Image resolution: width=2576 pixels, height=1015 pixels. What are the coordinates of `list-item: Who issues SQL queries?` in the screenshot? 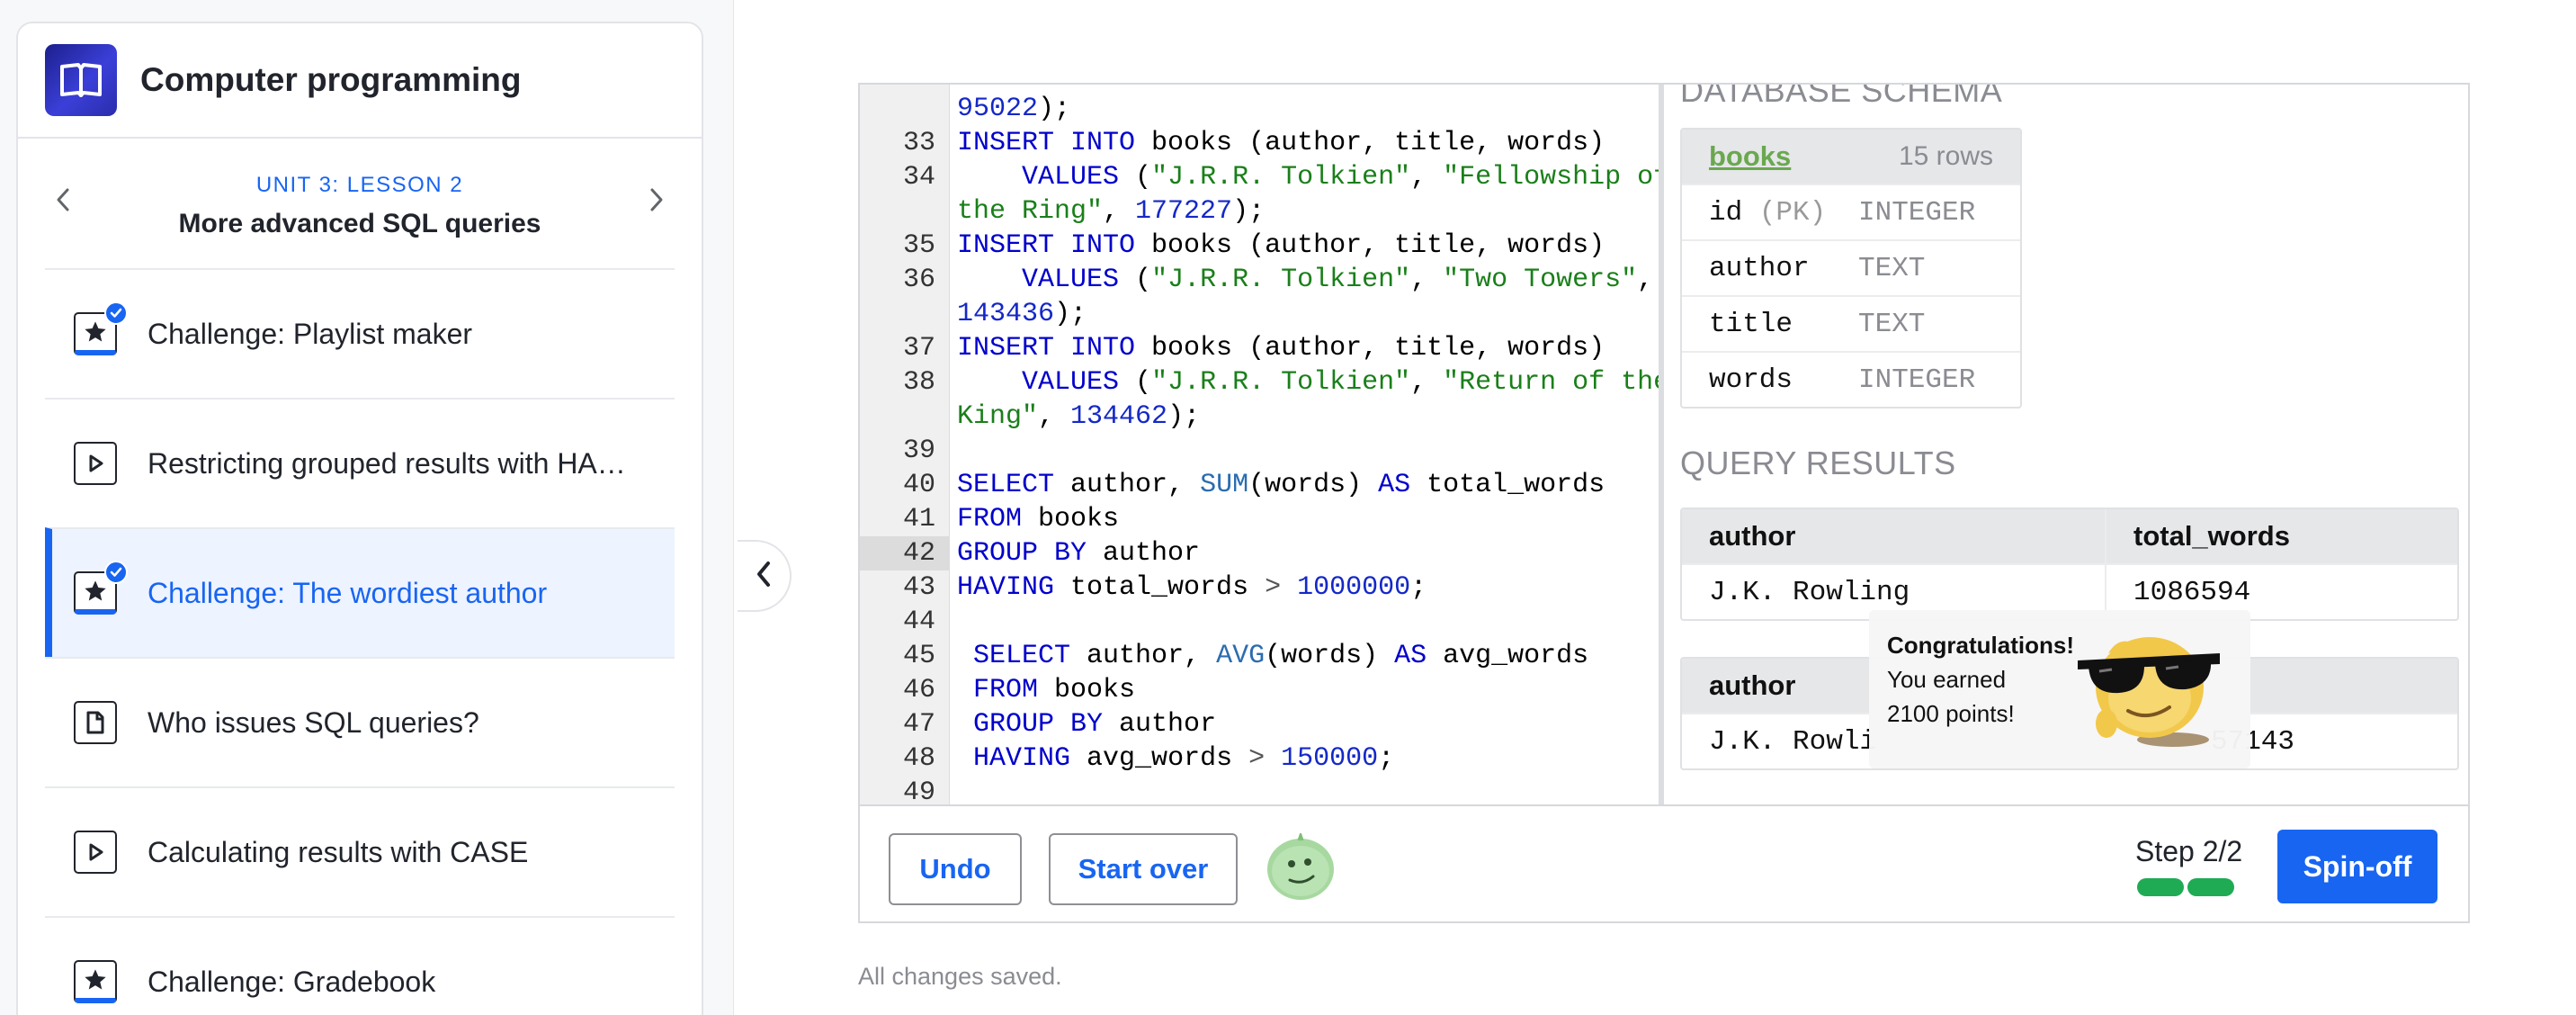 It's located at (360, 722).